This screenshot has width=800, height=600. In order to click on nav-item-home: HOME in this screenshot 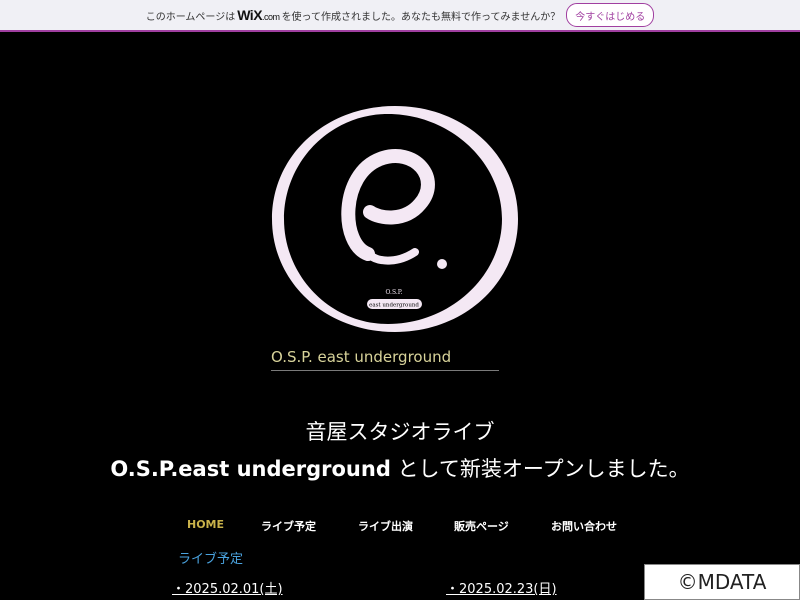, I will do `click(205, 524)`.